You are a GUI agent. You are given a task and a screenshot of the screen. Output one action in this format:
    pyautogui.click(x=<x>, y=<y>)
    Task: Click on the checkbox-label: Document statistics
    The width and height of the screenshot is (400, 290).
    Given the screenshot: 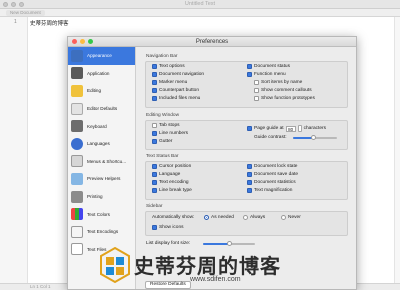 What is the action you would take?
    pyautogui.click(x=275, y=182)
    